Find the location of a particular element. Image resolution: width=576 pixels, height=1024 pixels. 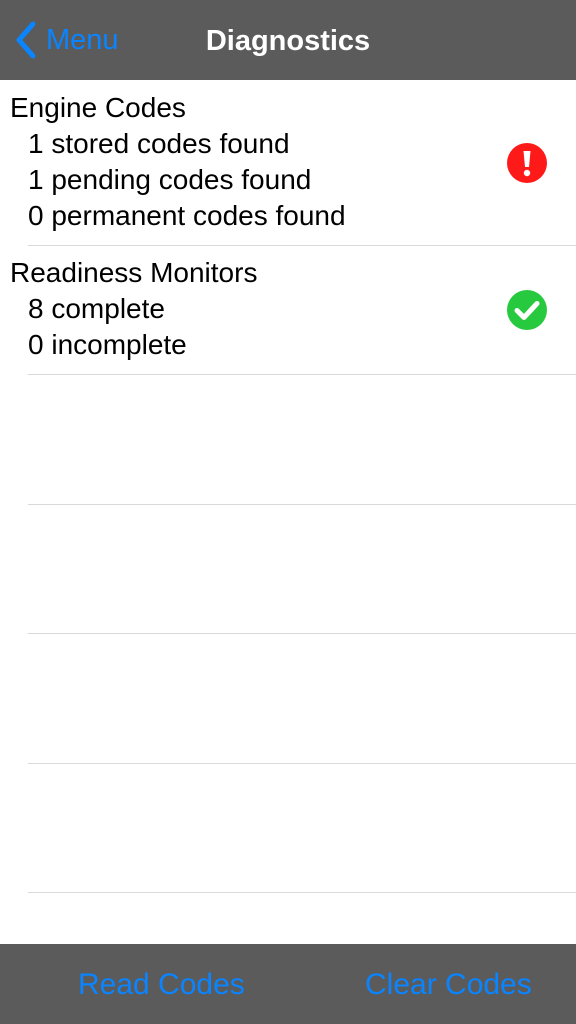

pending-codes-text: 1 pending codes found is located at coordinates (170, 179).